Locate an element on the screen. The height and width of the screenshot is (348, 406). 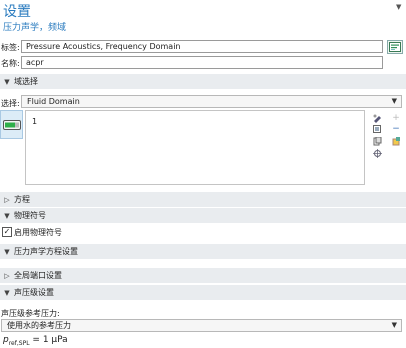
section-title: 方程 is located at coordinates (22, 199).